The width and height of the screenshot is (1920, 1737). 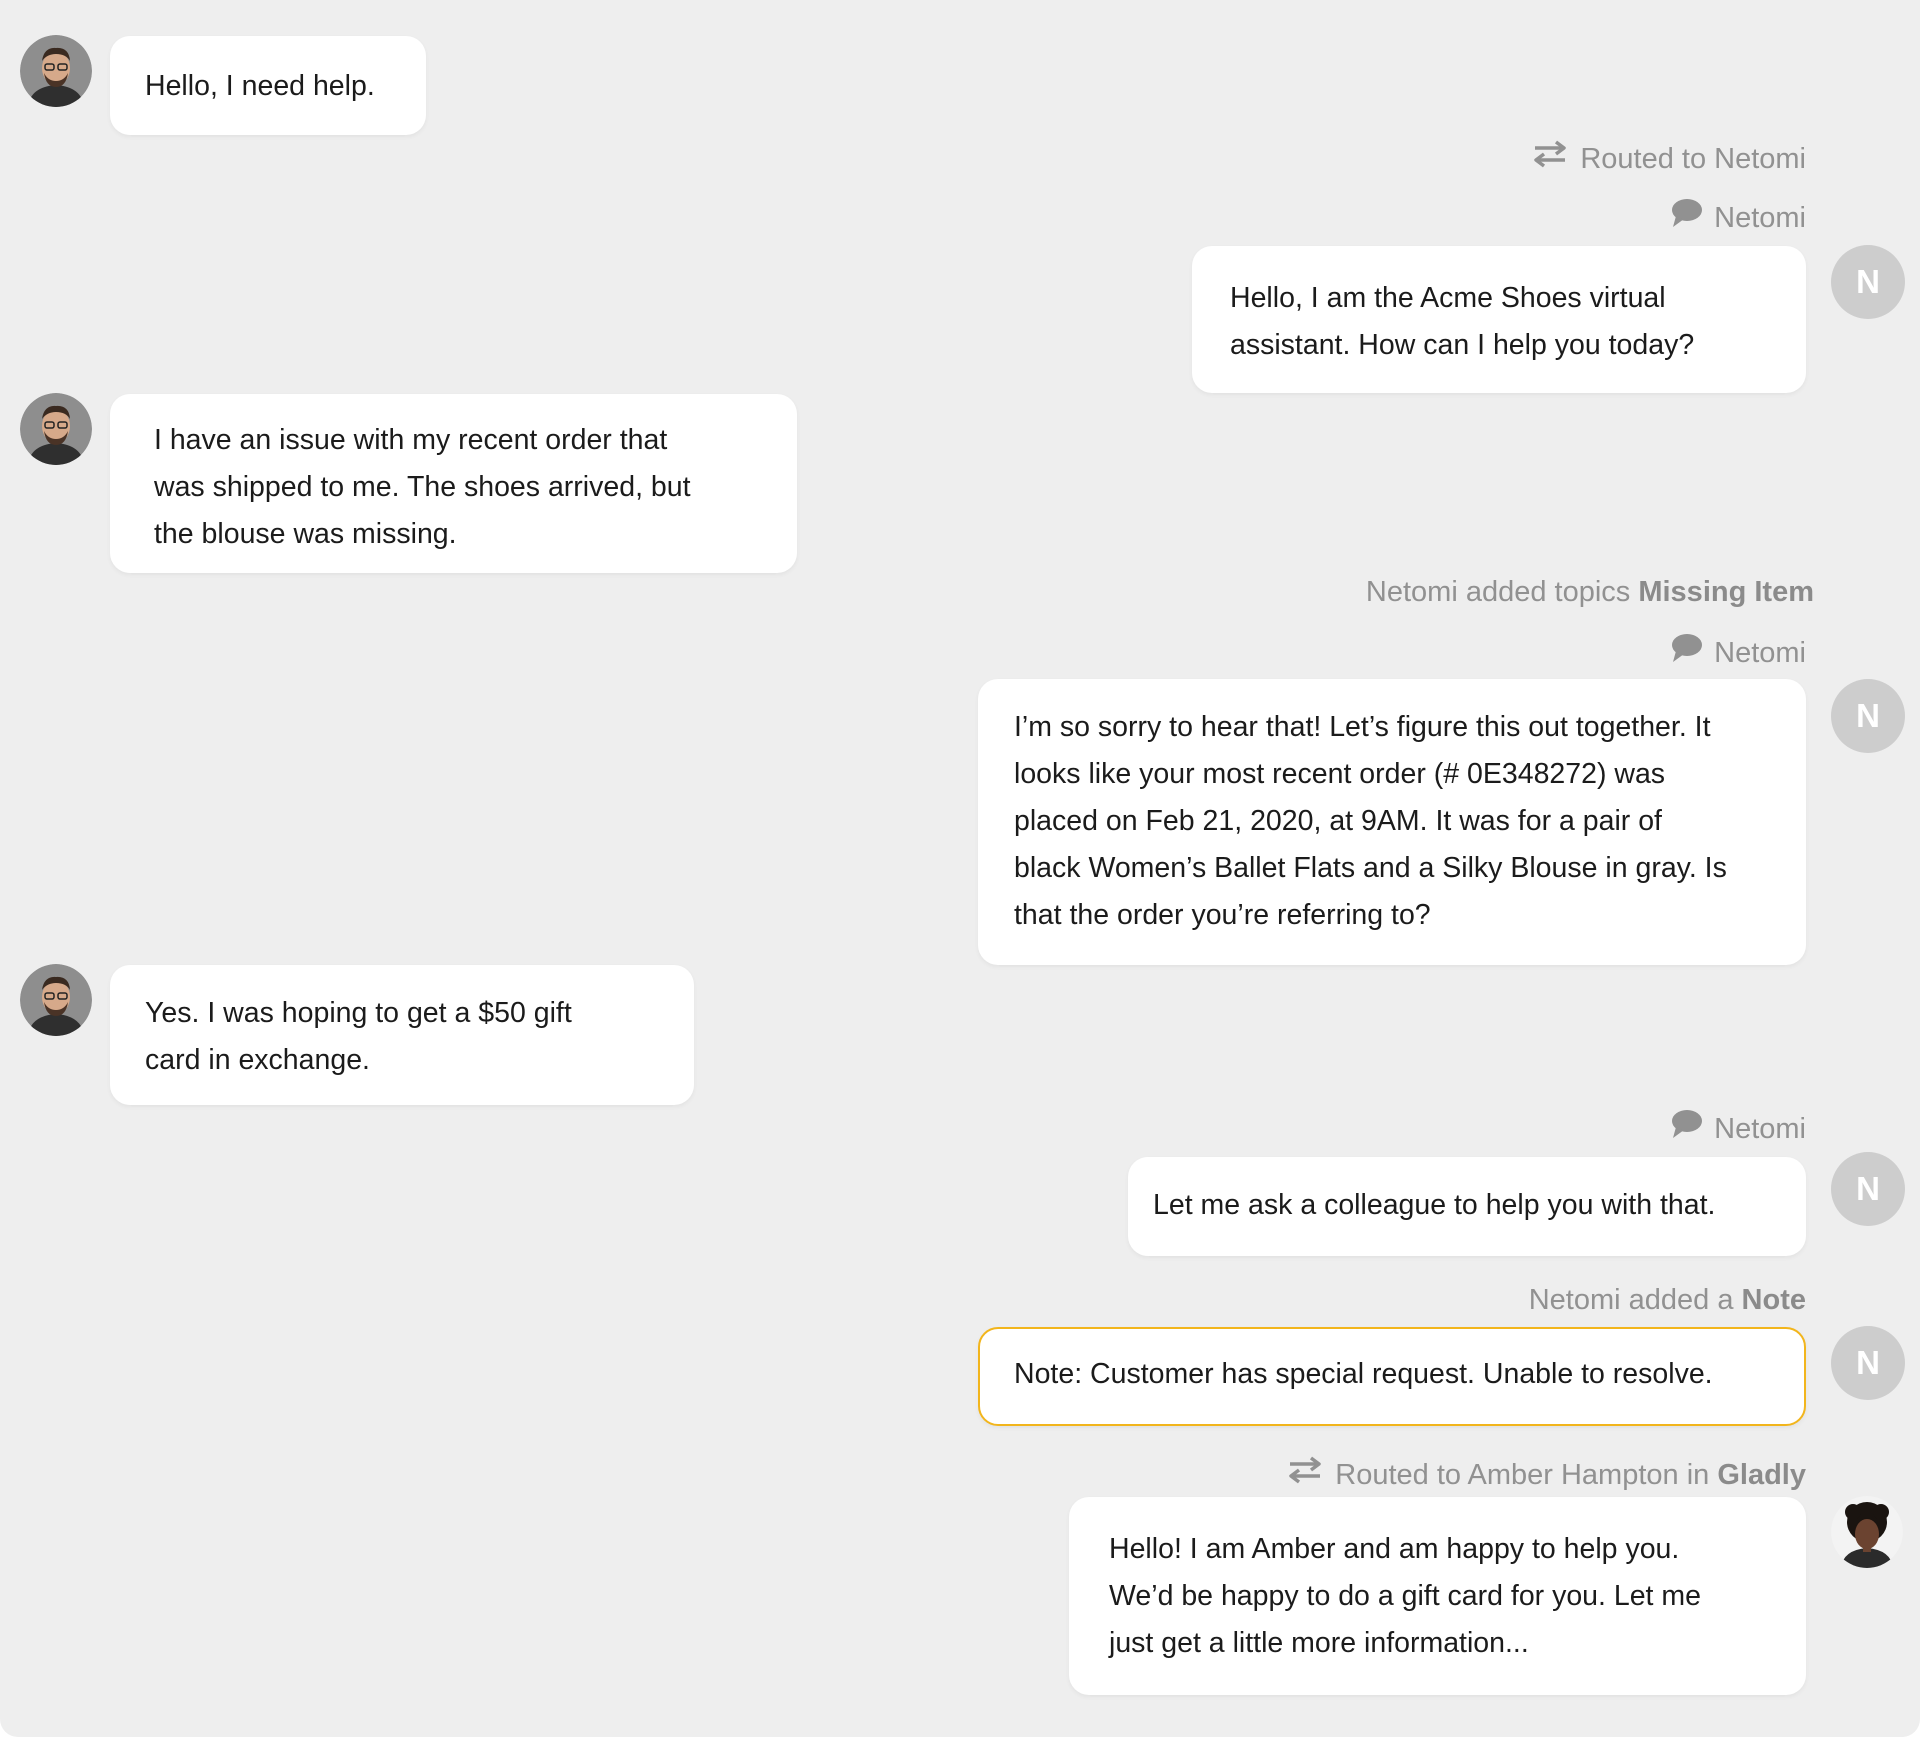 I want to click on message-text: the blouse was missing., so click(x=305, y=534).